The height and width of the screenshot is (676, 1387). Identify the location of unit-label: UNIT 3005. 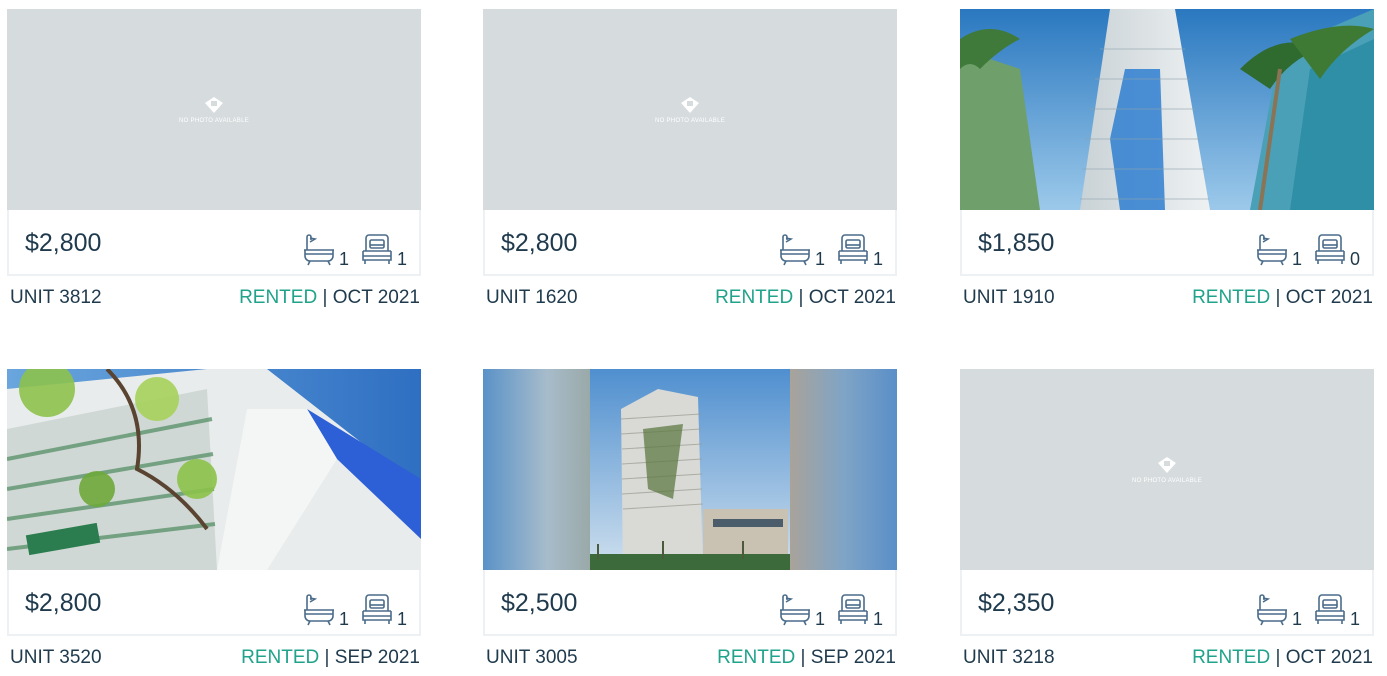
(532, 658).